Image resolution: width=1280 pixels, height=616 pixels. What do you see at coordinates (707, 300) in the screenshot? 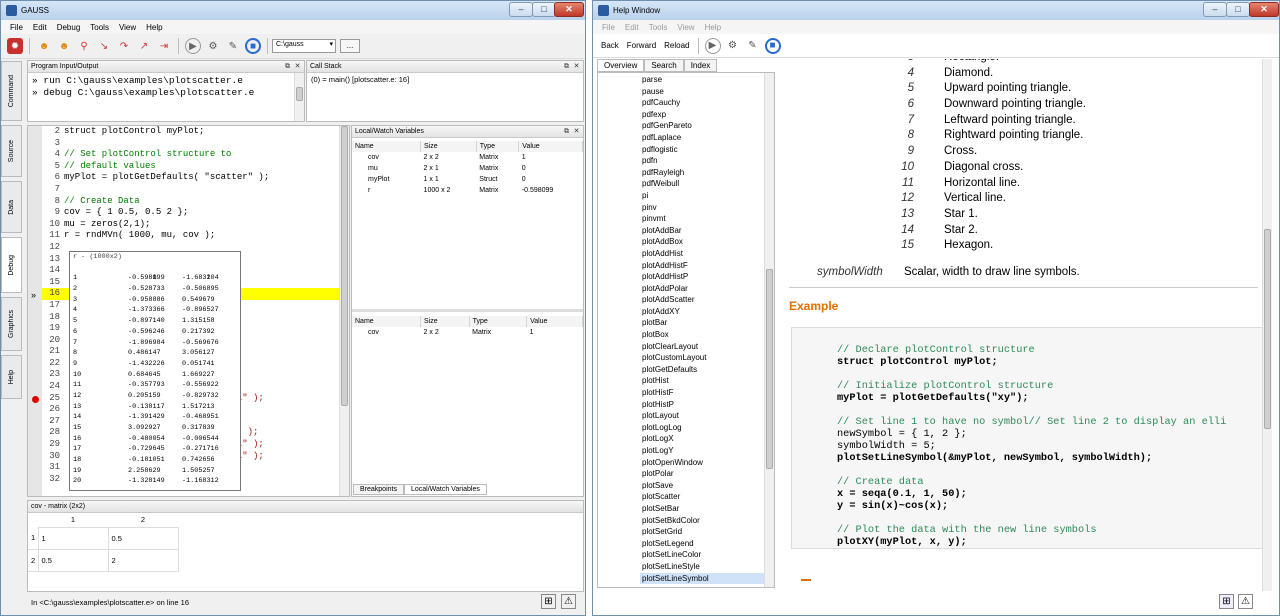
I see `topic-item: plotAddScatter` at bounding box center [707, 300].